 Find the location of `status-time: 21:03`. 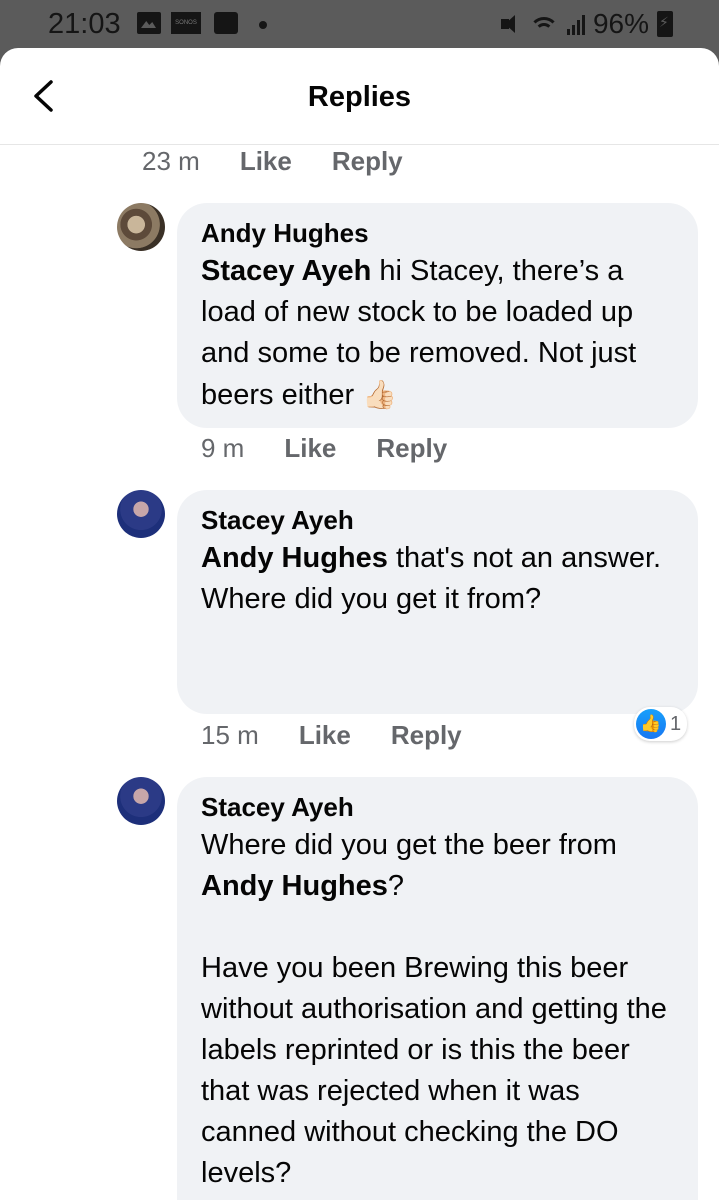

status-time: 21:03 is located at coordinates (84, 24).